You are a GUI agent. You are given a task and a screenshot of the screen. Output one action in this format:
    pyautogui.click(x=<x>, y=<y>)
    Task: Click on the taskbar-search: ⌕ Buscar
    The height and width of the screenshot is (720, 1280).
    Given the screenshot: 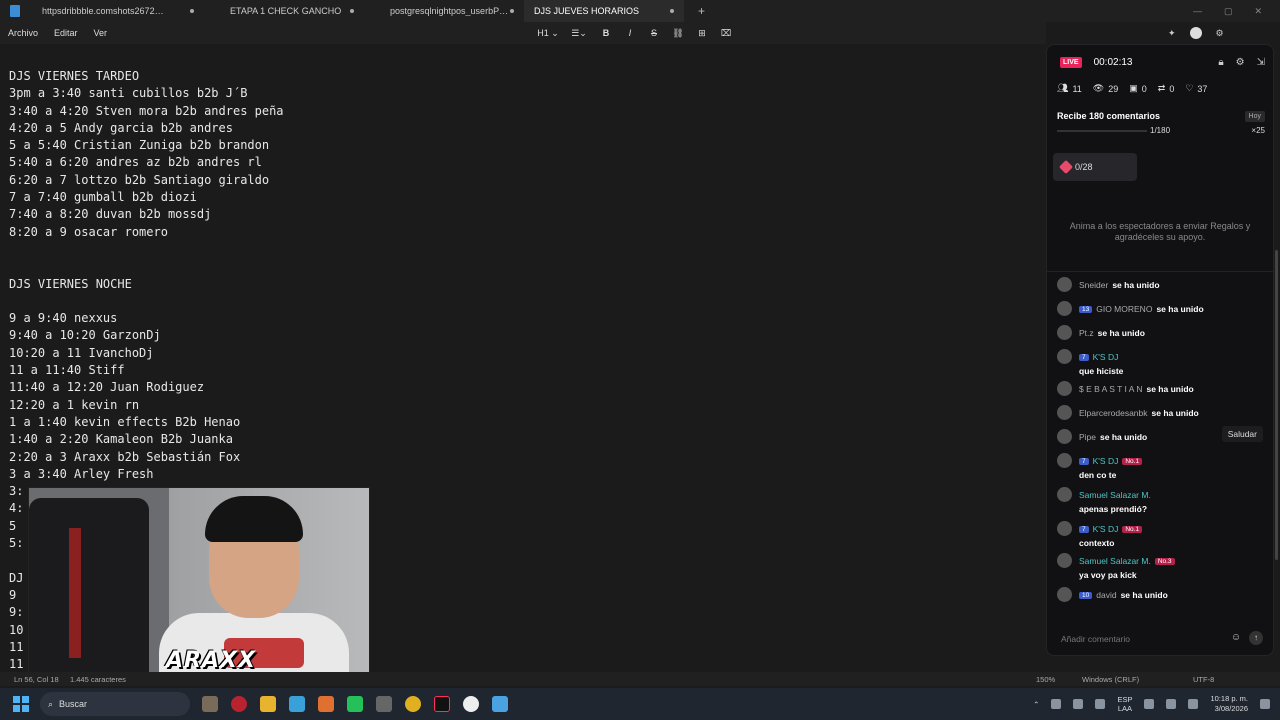 What is the action you would take?
    pyautogui.click(x=115, y=704)
    